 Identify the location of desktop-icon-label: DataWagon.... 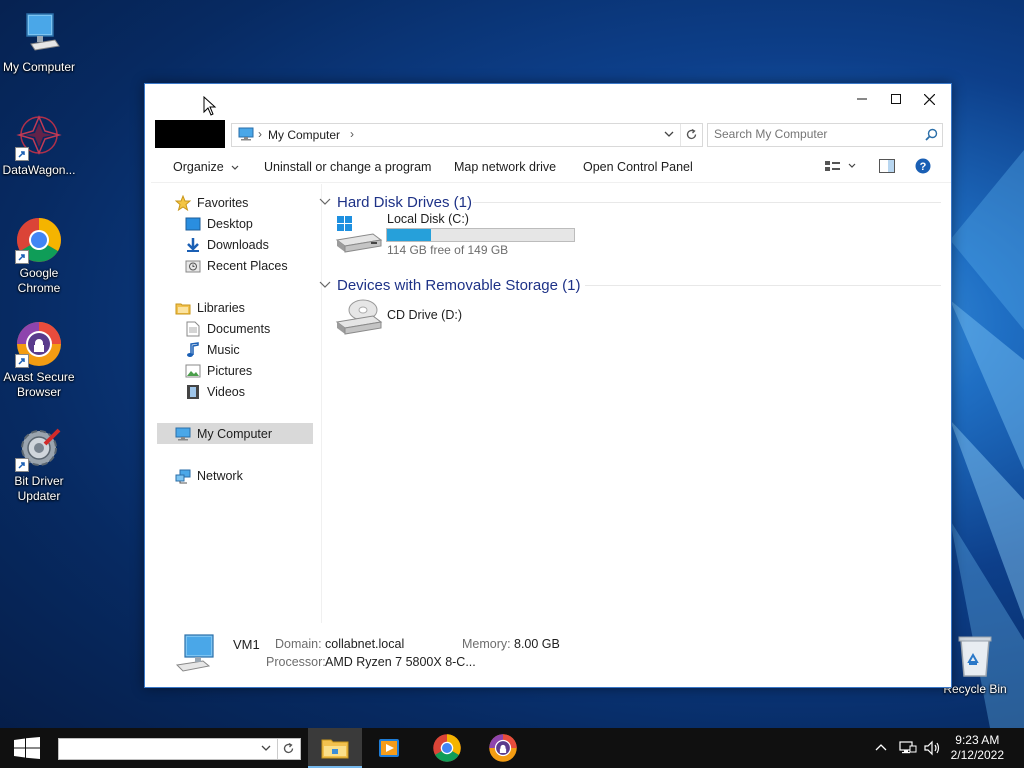
(39, 170).